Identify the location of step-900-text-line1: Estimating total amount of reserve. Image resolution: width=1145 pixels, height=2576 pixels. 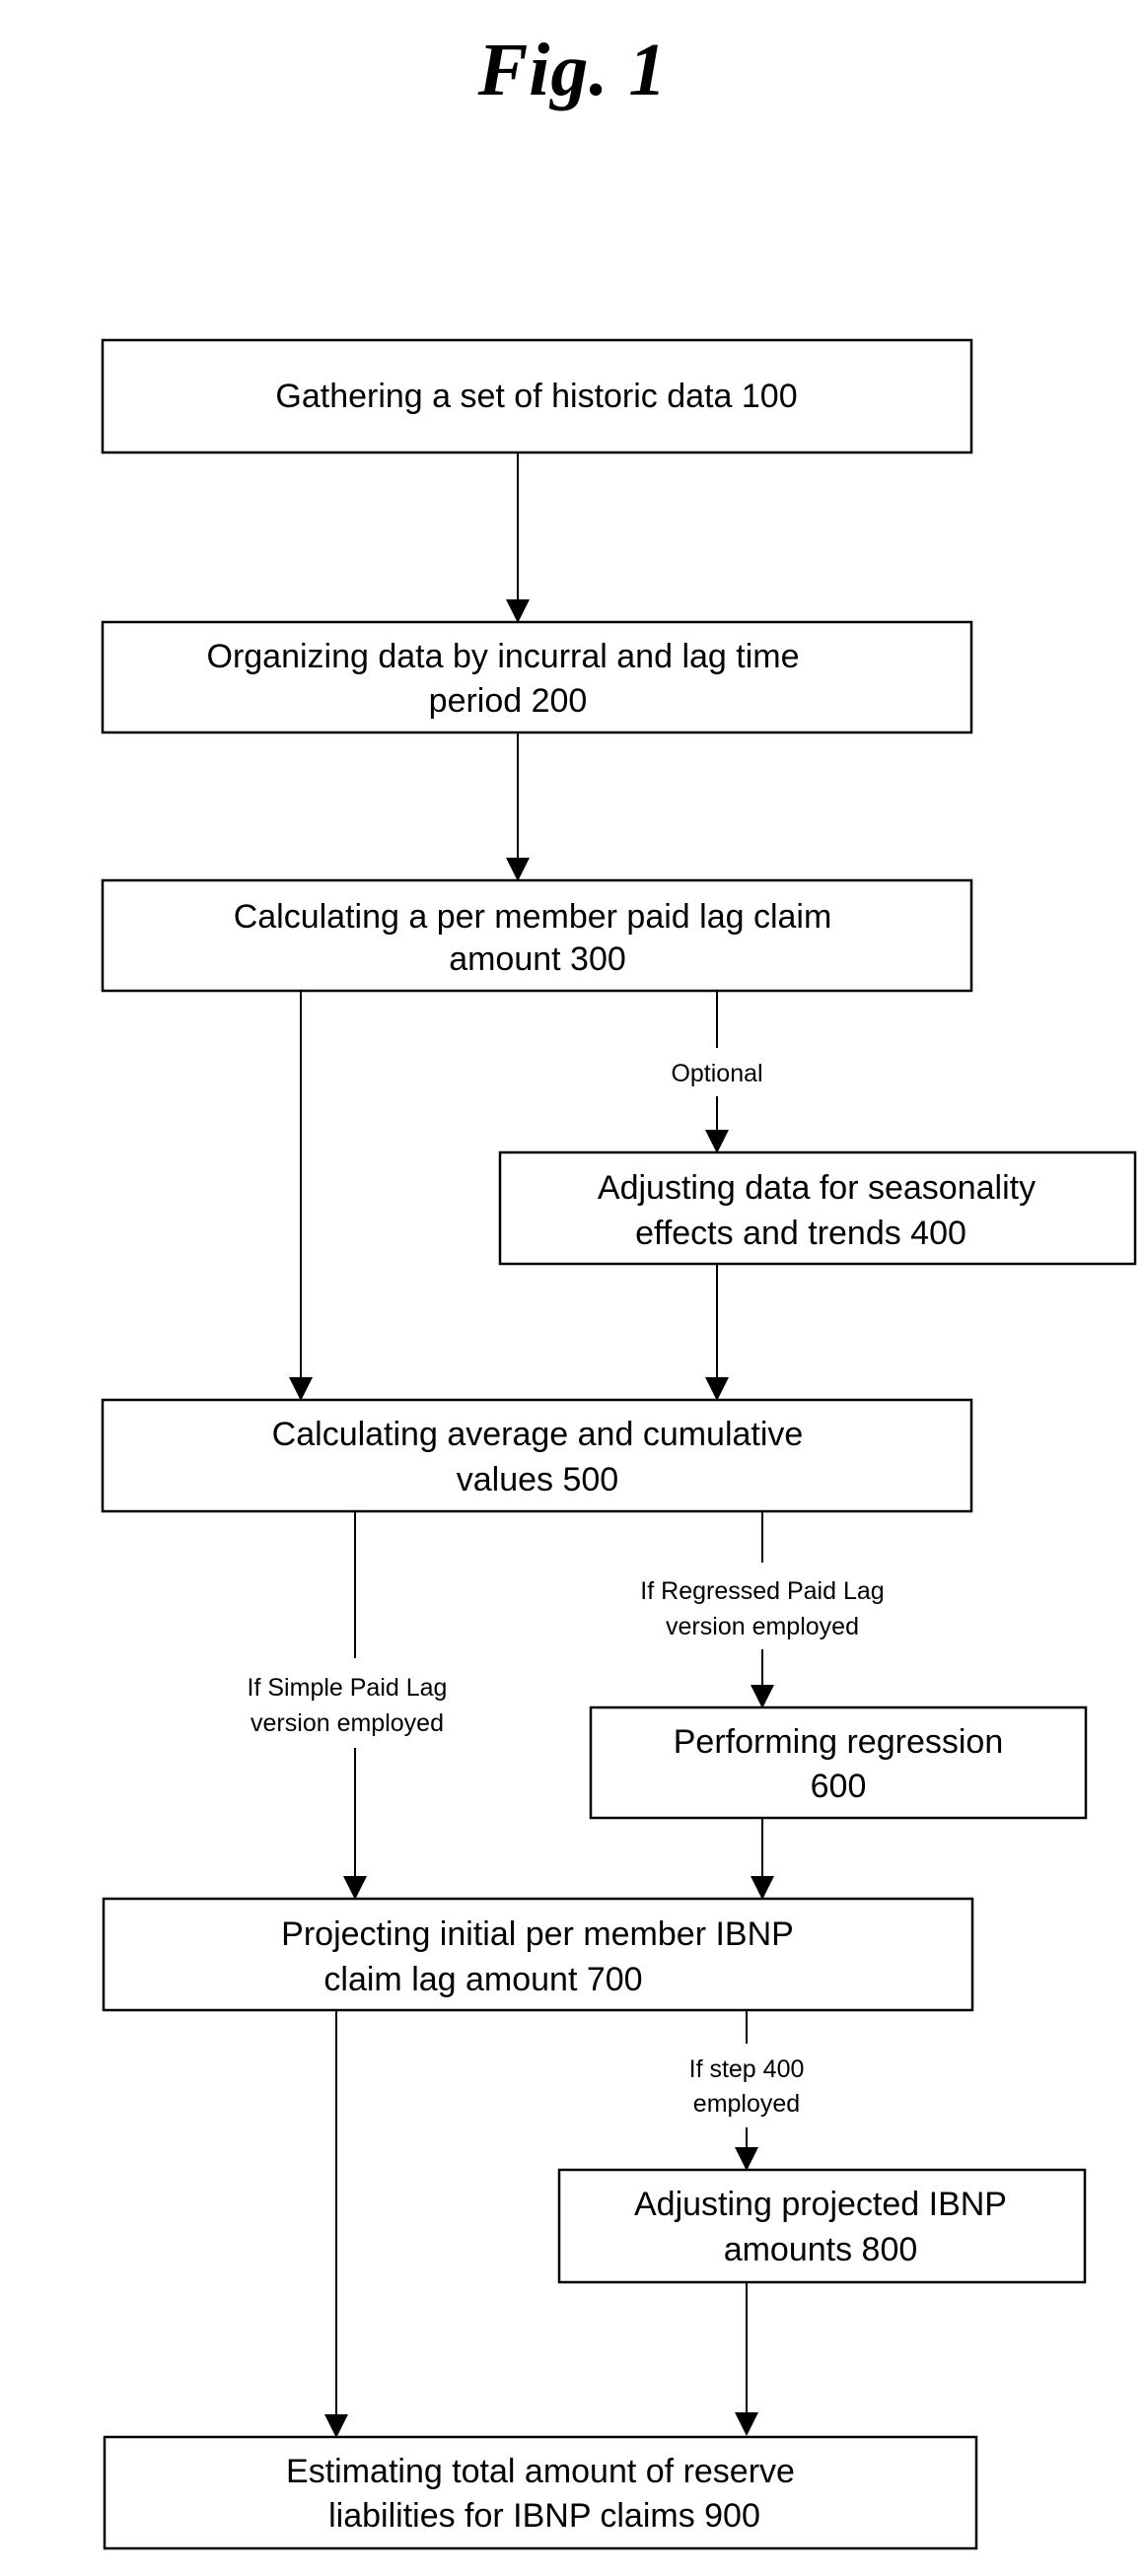
(540, 2471).